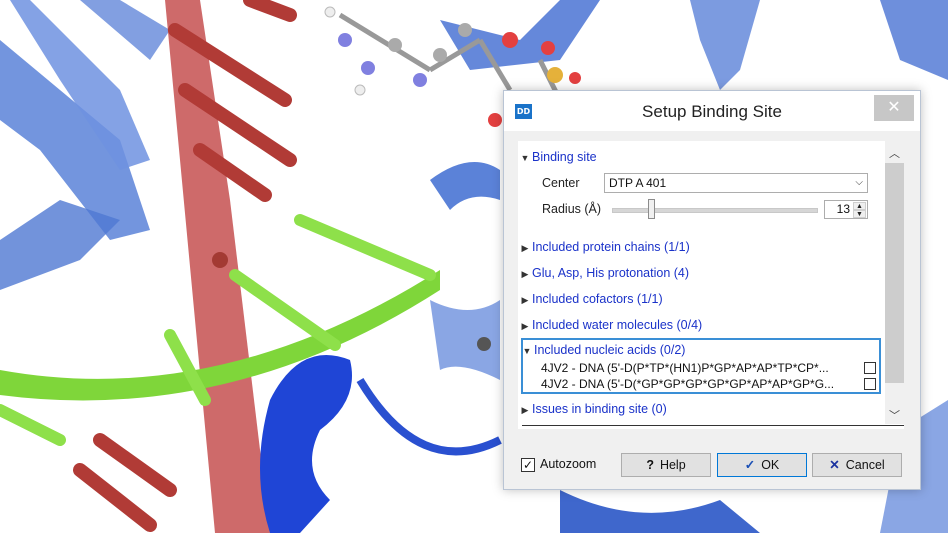 This screenshot has height=533, width=948. What do you see at coordinates (834, 465) in the screenshot?
I see `cancel-x-icon: ✕` at bounding box center [834, 465].